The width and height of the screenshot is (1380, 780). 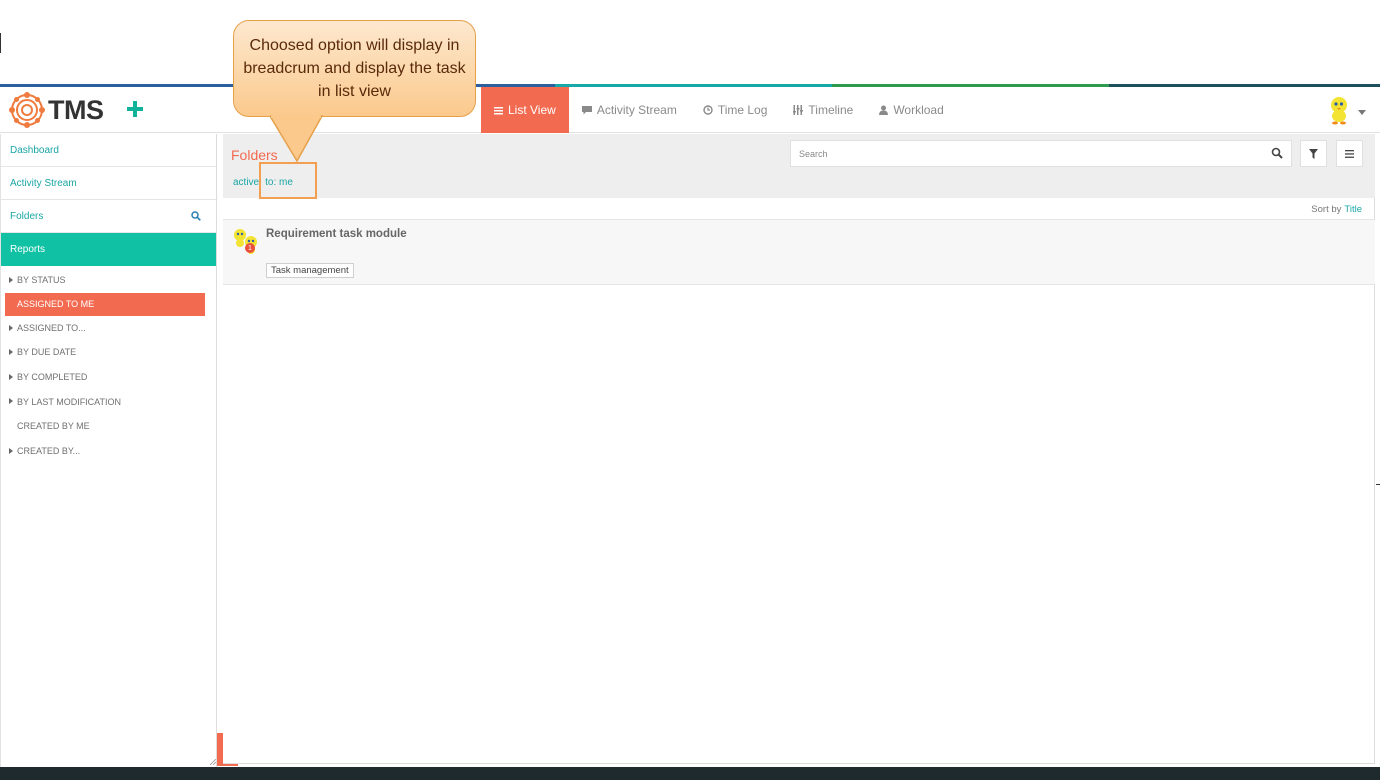 What do you see at coordinates (27, 216) in the screenshot?
I see `sidebar-item-label: Folders` at bounding box center [27, 216].